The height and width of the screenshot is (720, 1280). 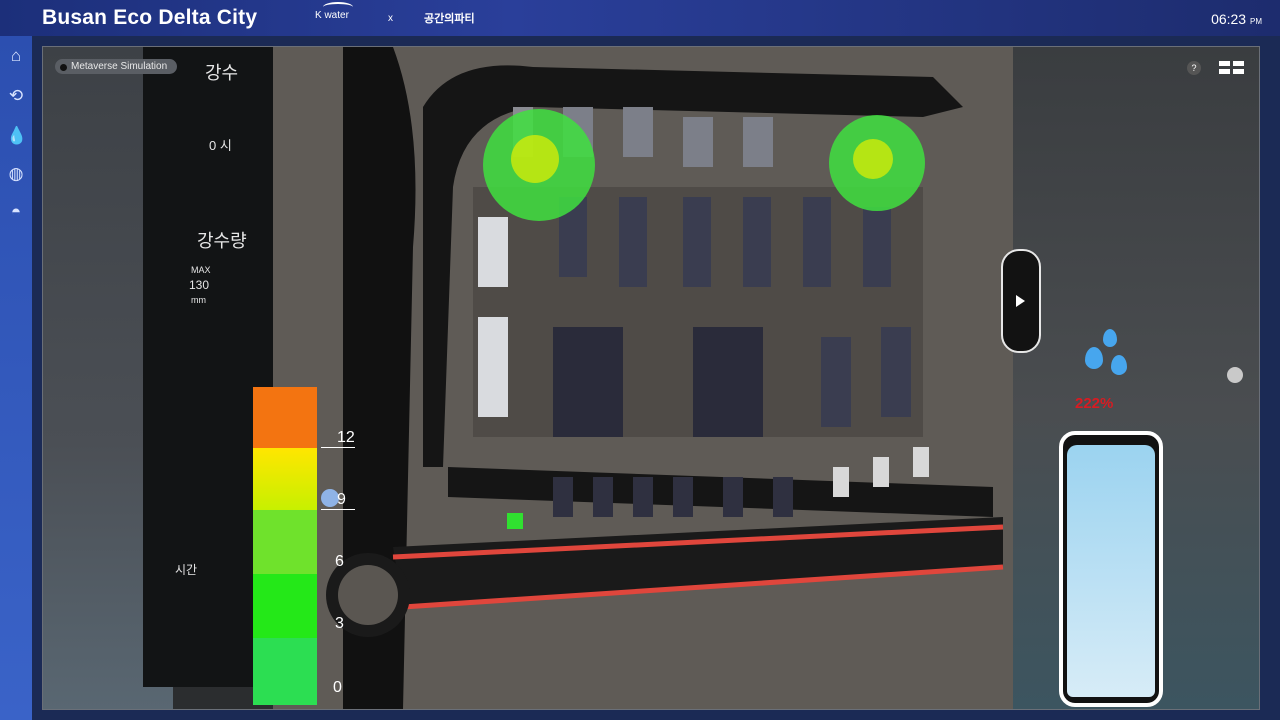 What do you see at coordinates (16, 56) in the screenshot?
I see `home-icon: ⌂` at bounding box center [16, 56].